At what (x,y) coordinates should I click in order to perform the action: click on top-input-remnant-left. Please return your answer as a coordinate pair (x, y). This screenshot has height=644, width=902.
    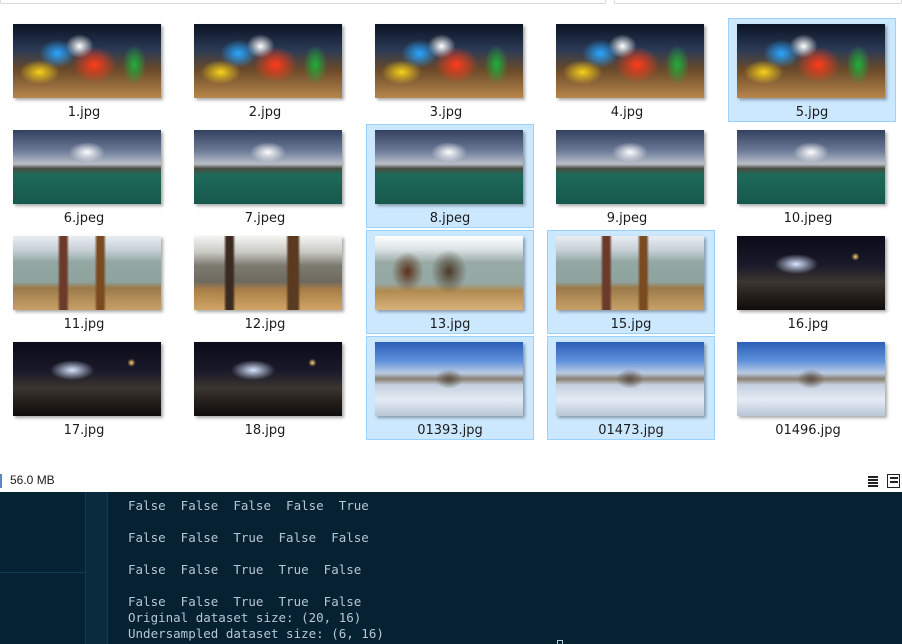
    Looking at the image, I should click on (303, 2).